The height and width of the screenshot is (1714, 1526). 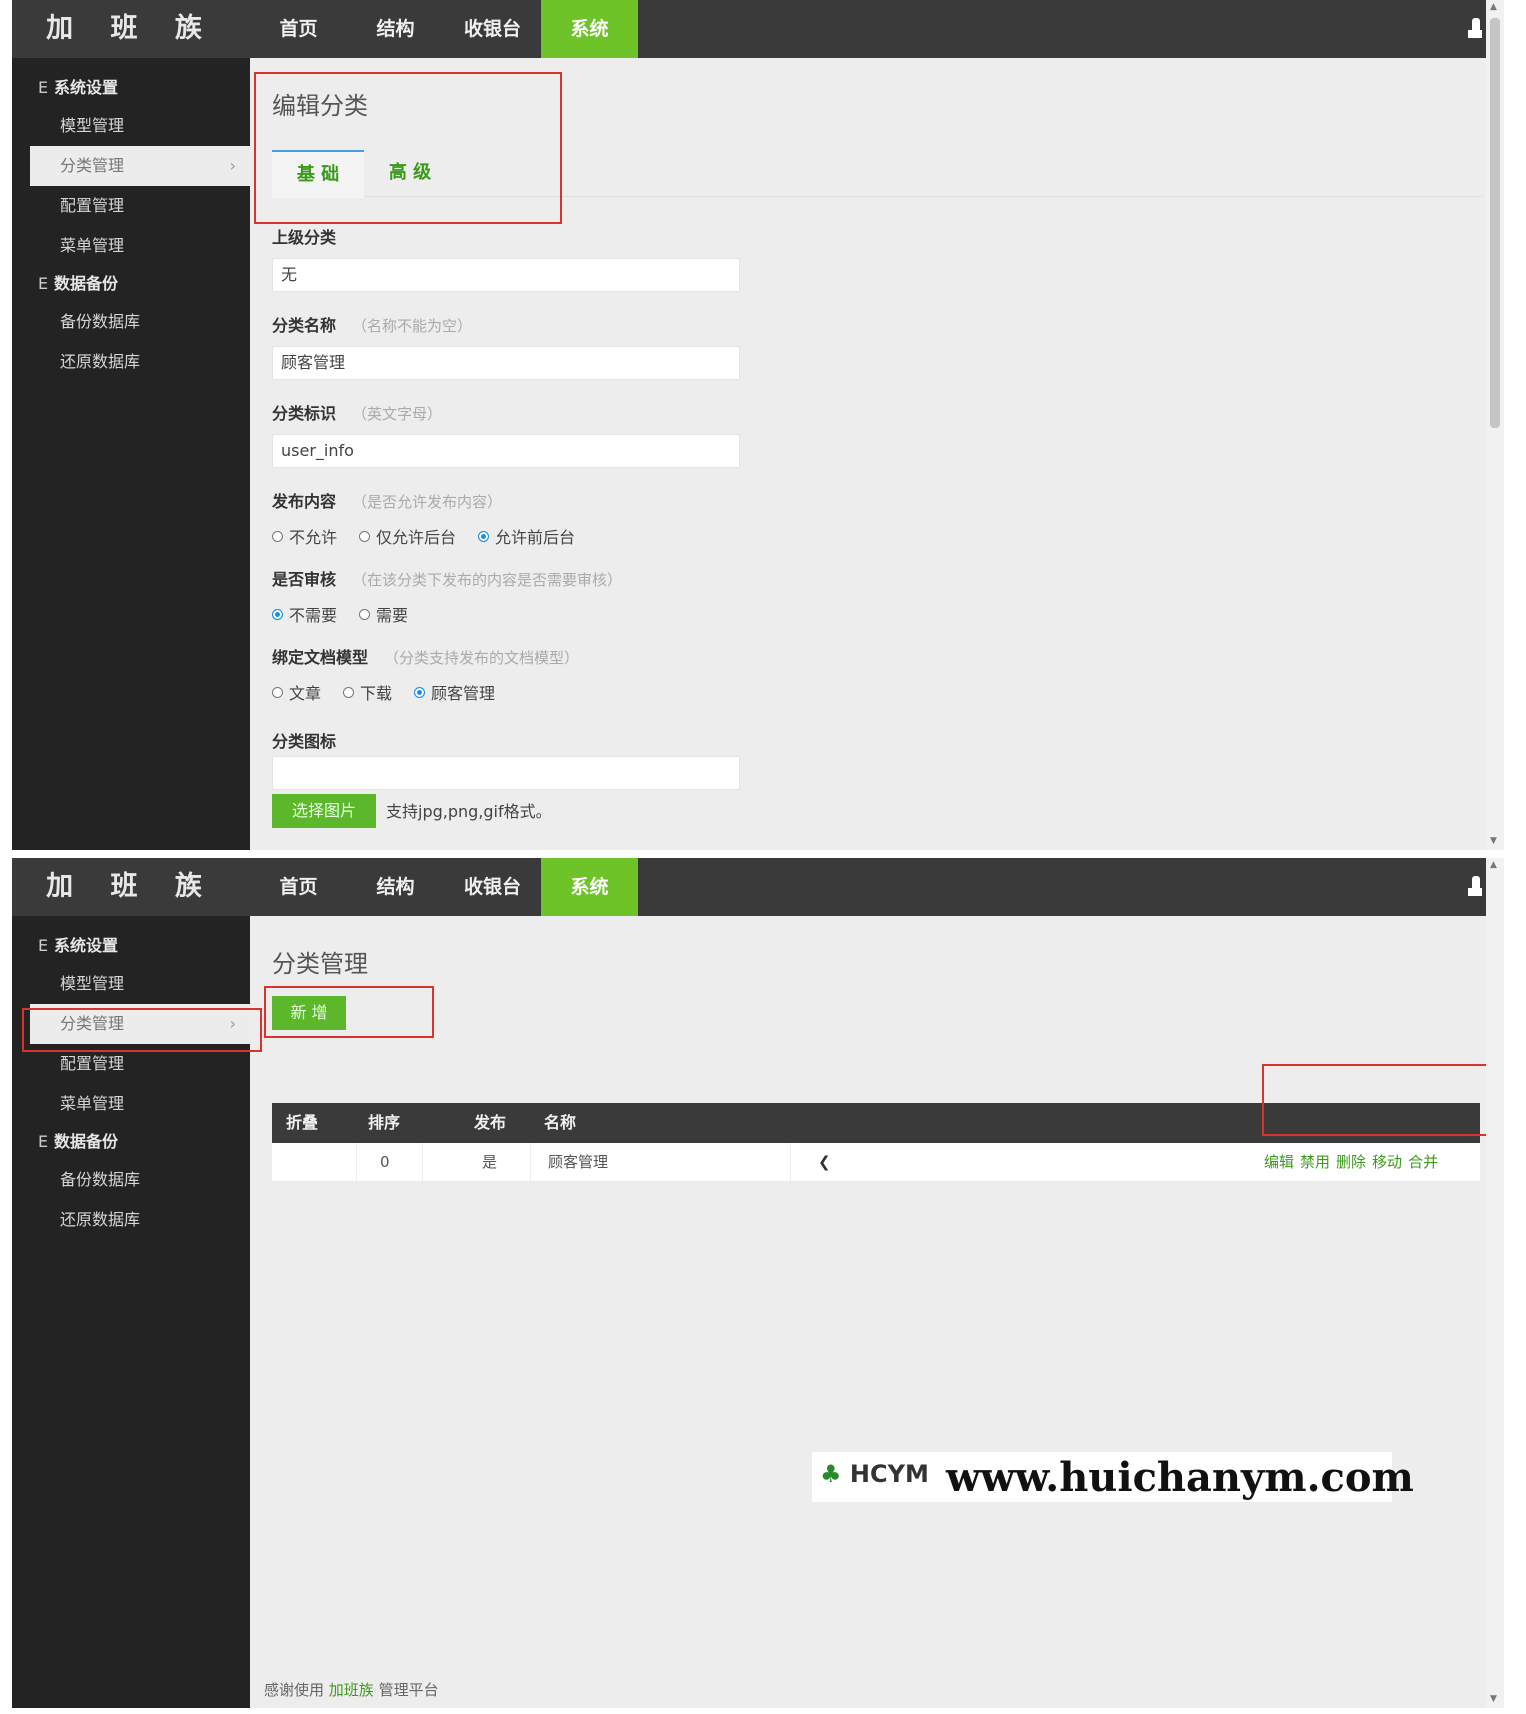 I want to click on scroll-thumb, so click(x=1495, y=223).